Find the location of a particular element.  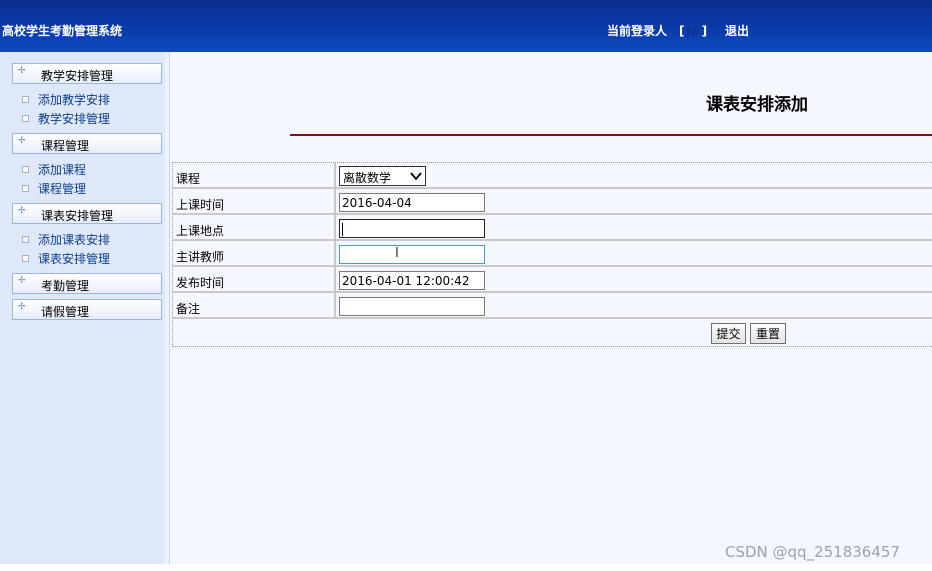

sidebar-item-manage-teaching: 教学安排管理 is located at coordinates (66, 118).